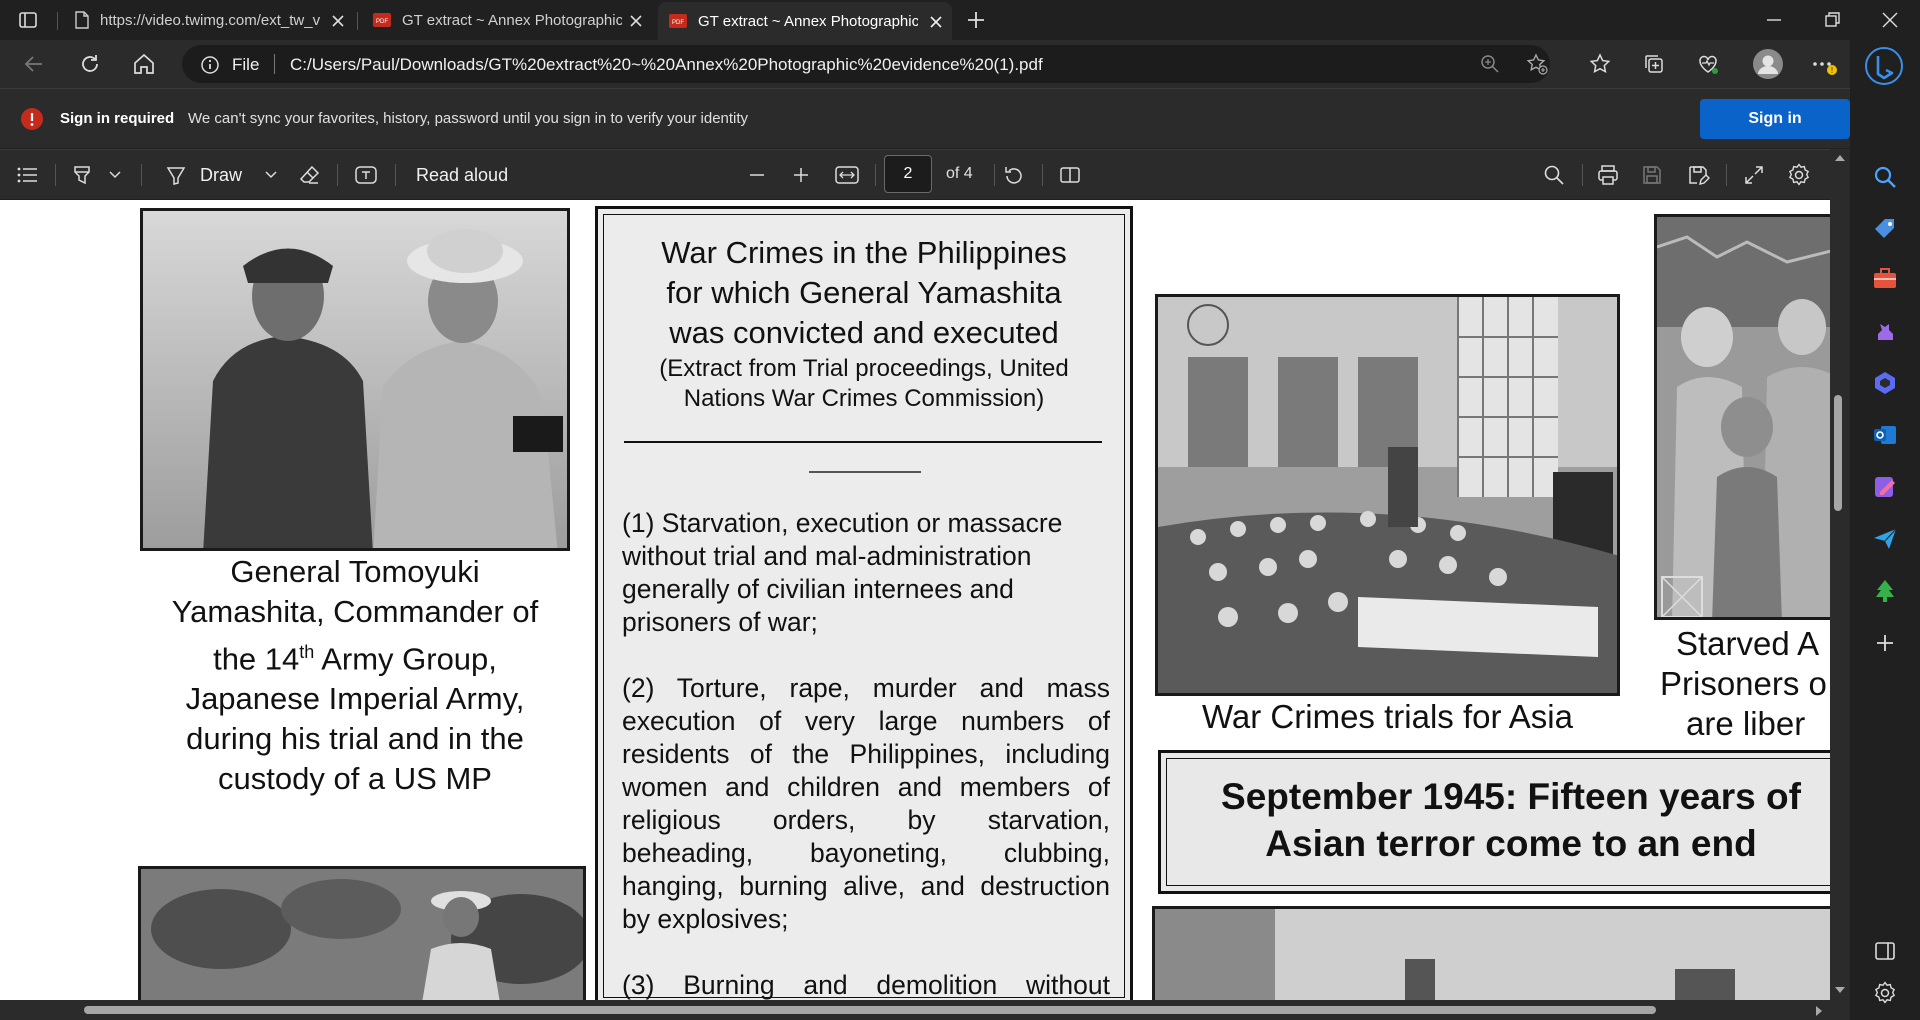  Describe the element at coordinates (310, 175) in the screenshot. I see `eraser-icon` at that location.